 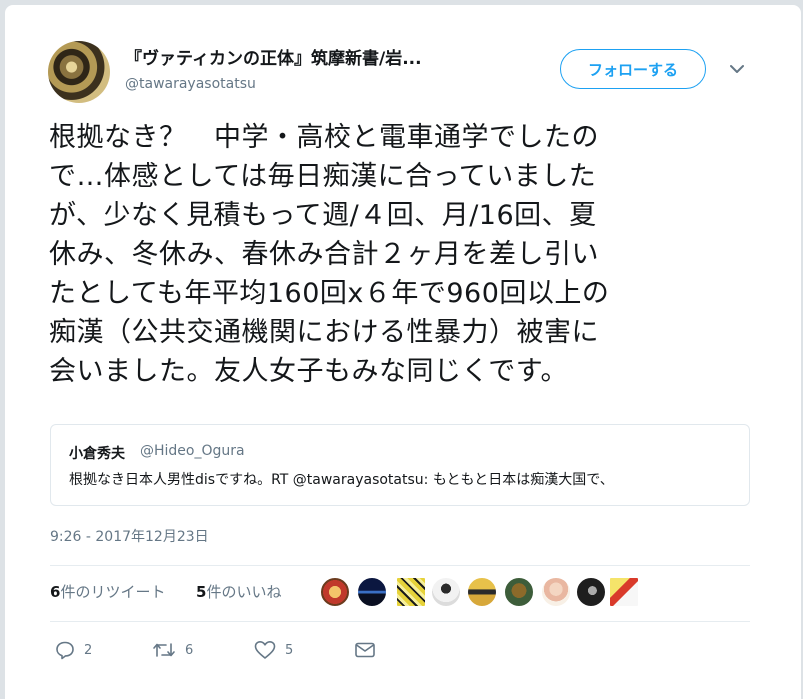 I want to click on direct-message-action, so click(x=365, y=650).